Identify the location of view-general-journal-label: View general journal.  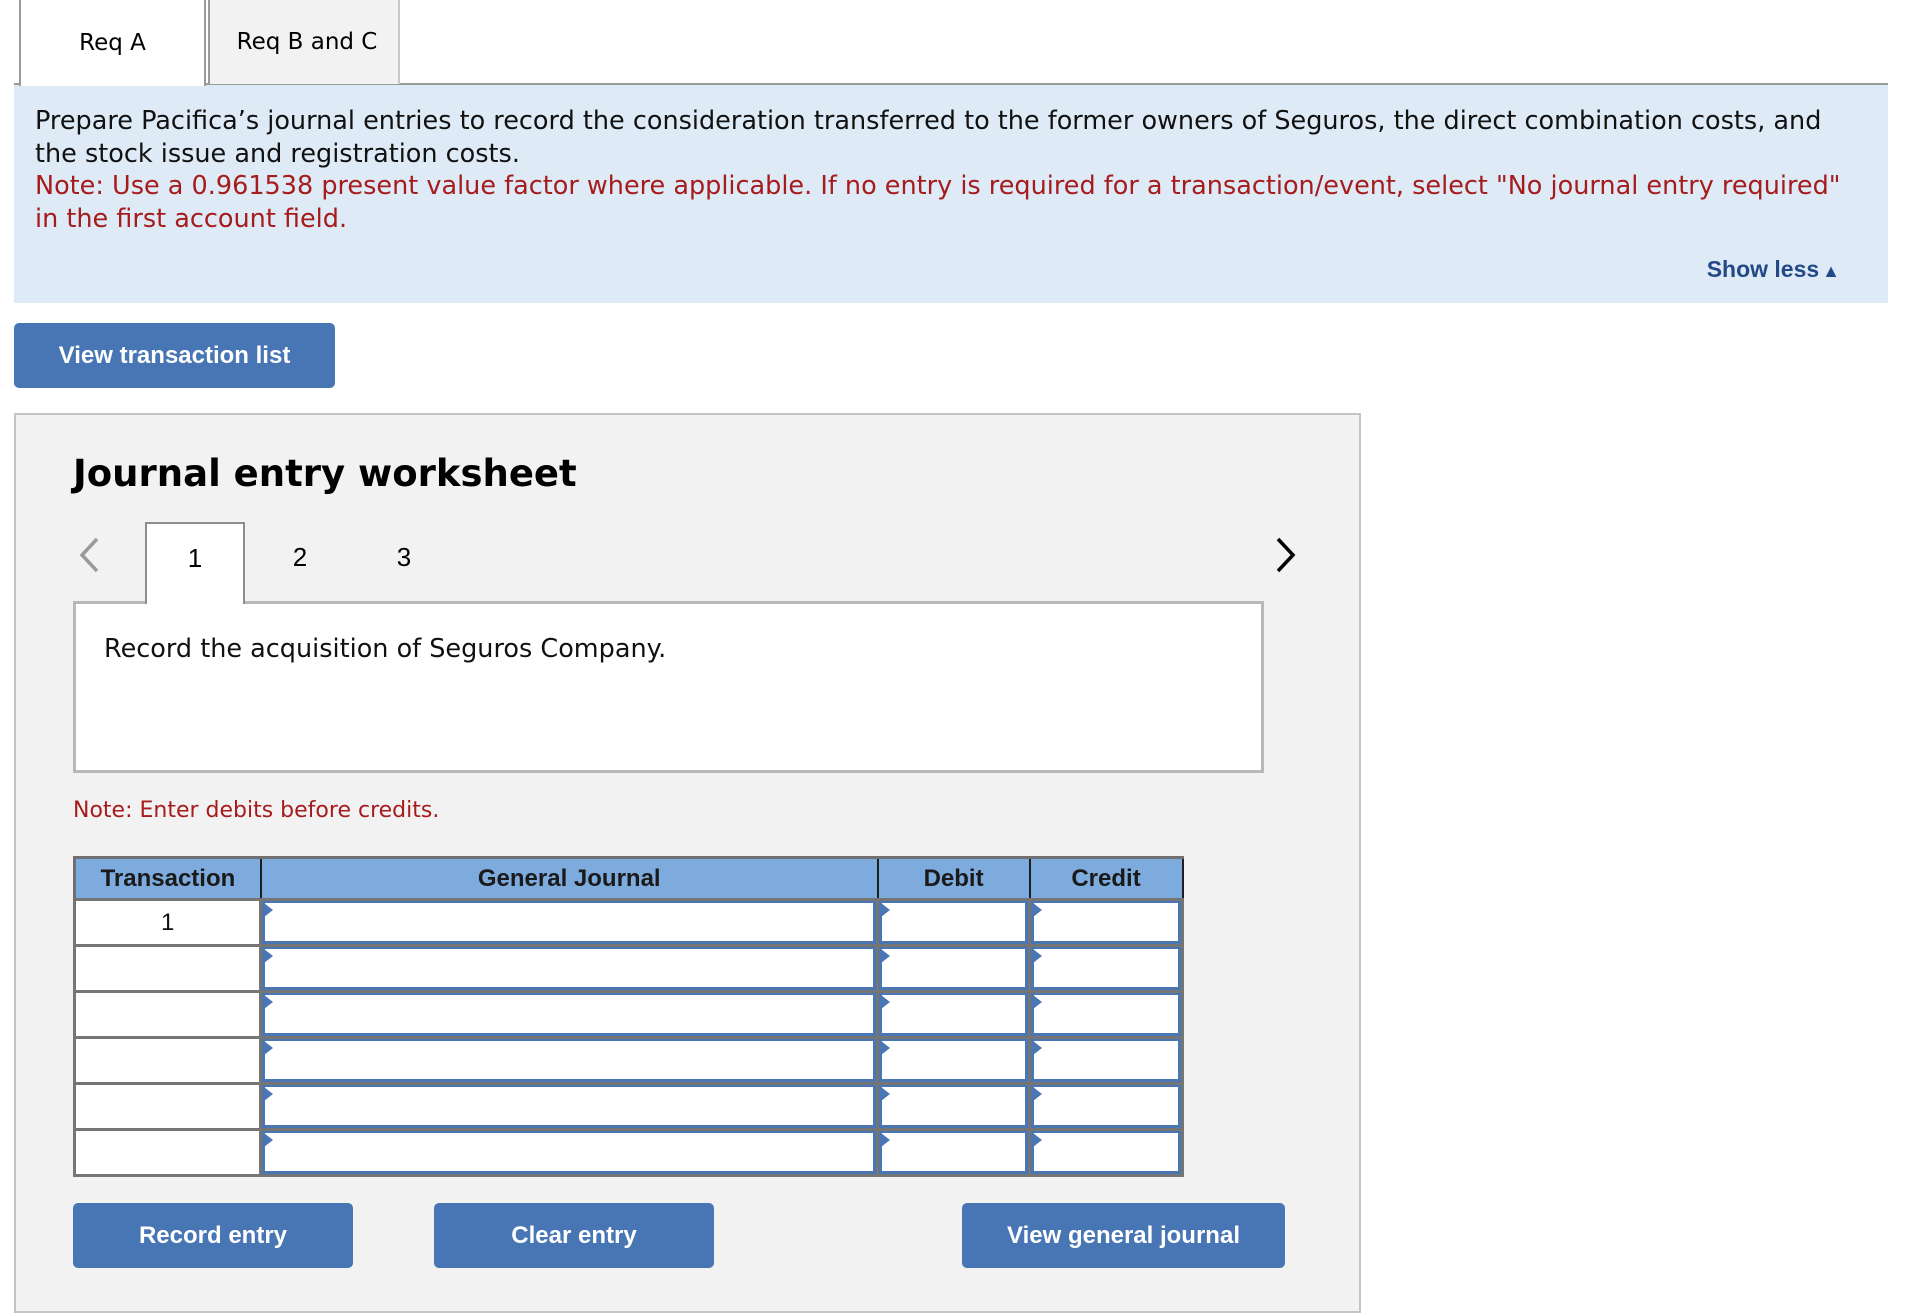
(1123, 1235).